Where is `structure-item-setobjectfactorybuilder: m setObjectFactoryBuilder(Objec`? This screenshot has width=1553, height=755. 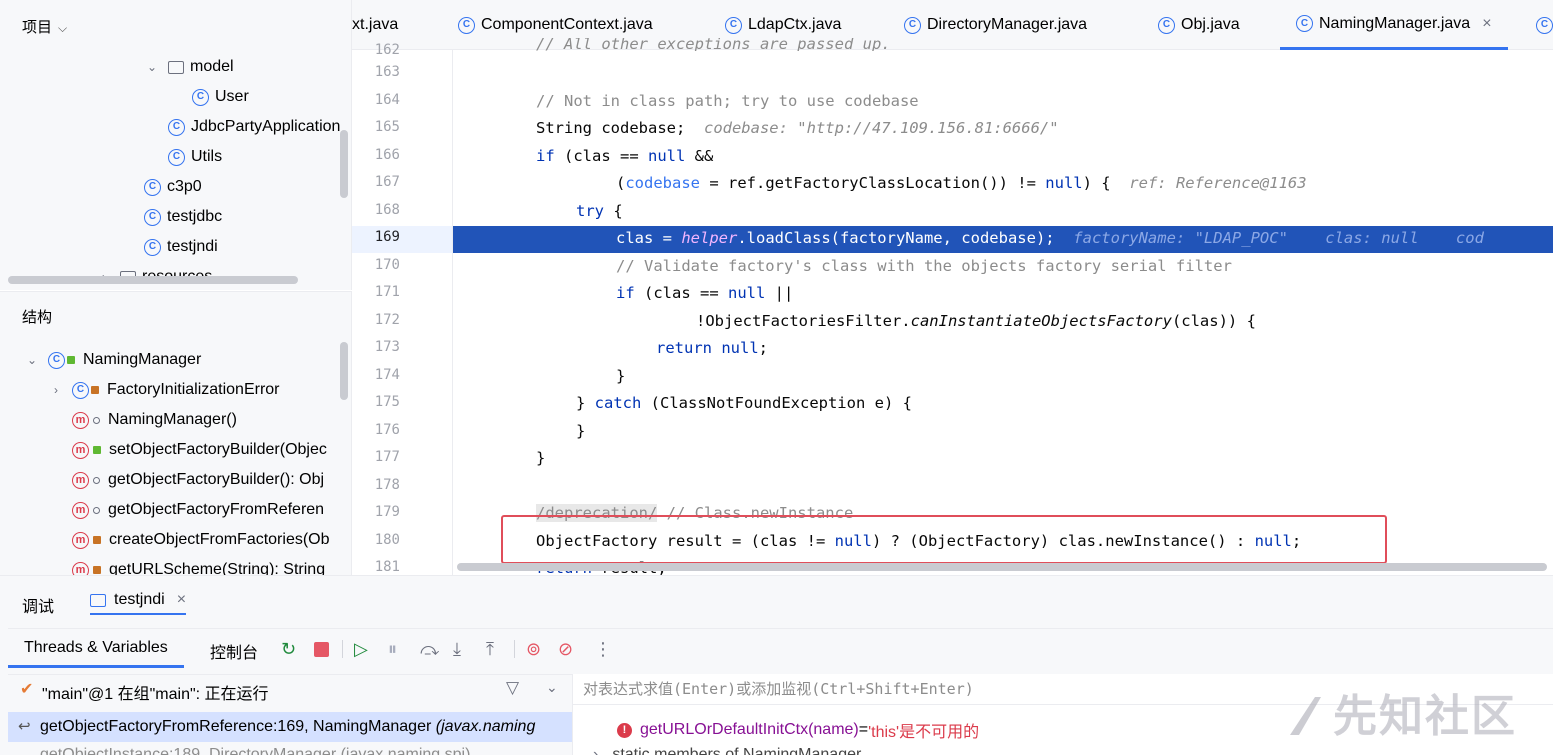 structure-item-setobjectfactorybuilder: m setObjectFactoryBuilder(Objec is located at coordinates (199, 450).